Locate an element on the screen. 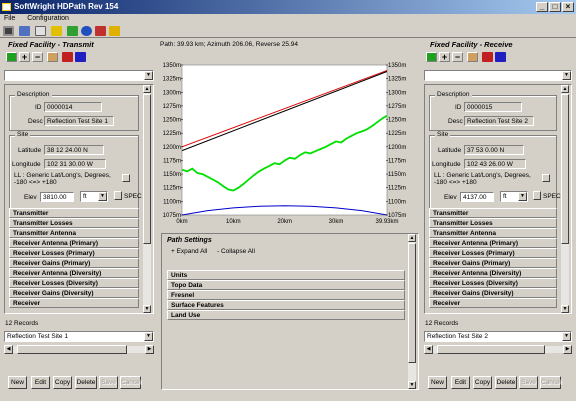 This screenshot has height=401, width=576. id-field: 0000015 is located at coordinates (493, 107).